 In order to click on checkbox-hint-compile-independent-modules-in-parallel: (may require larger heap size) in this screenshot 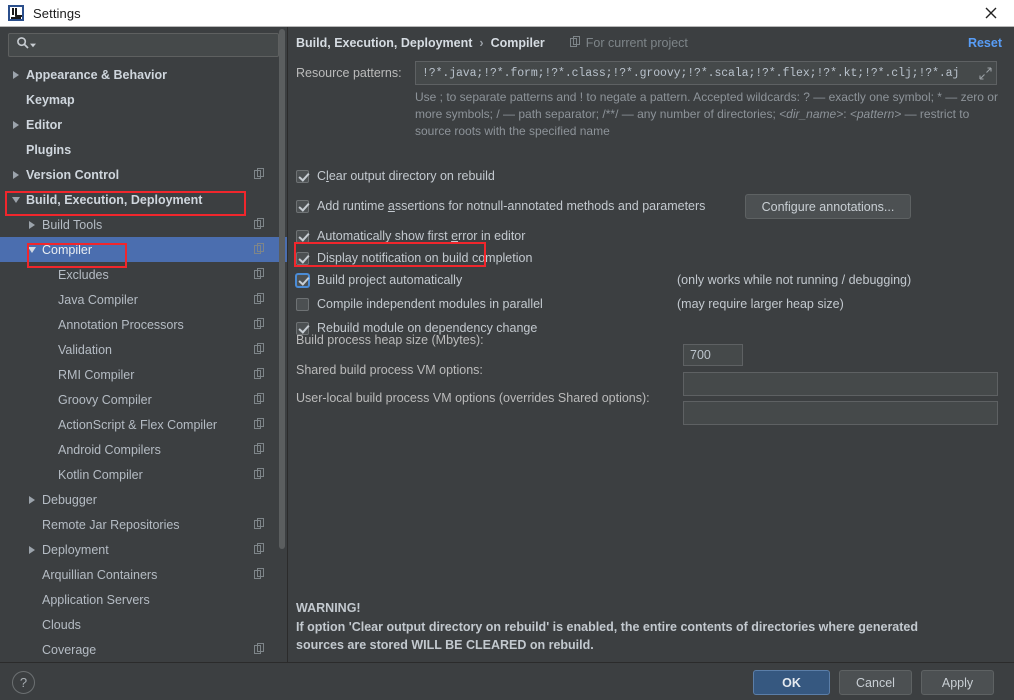, I will do `click(760, 304)`.